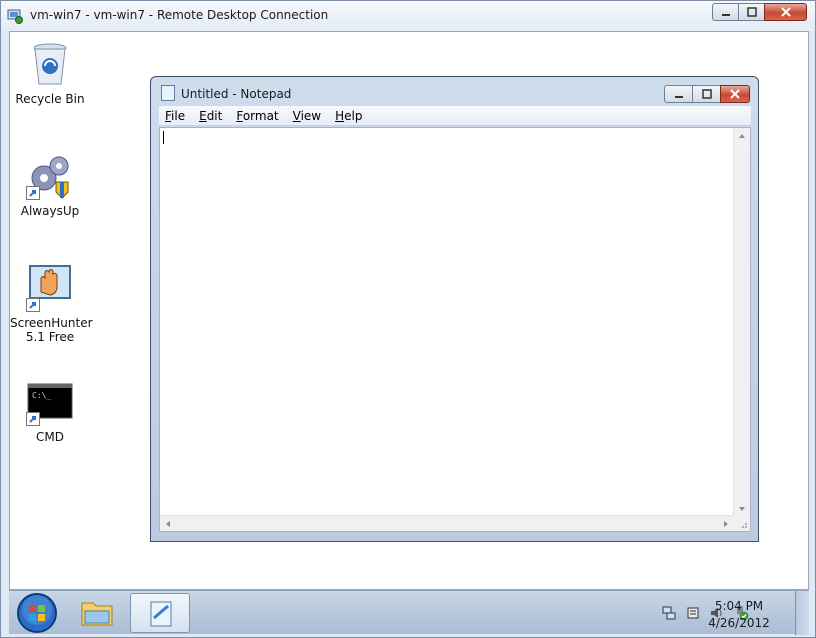 The image size is (816, 638). What do you see at coordinates (742, 136) in the screenshot?
I see `scroll-up-icon` at bounding box center [742, 136].